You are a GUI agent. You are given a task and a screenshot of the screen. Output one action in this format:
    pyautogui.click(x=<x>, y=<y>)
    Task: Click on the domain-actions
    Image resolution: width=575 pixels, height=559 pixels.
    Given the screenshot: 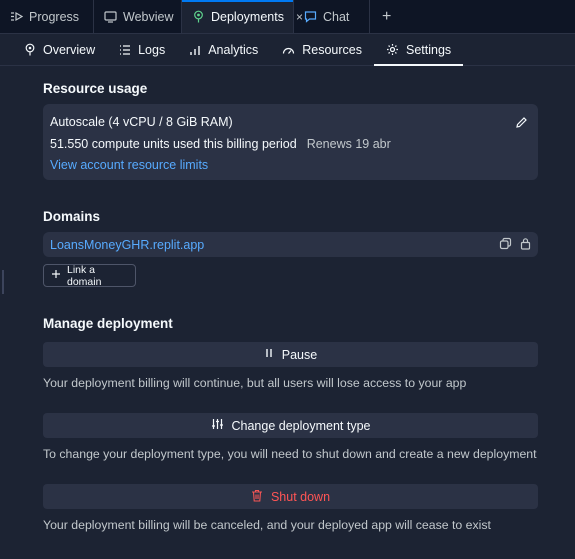 What is the action you would take?
    pyautogui.click(x=515, y=245)
    